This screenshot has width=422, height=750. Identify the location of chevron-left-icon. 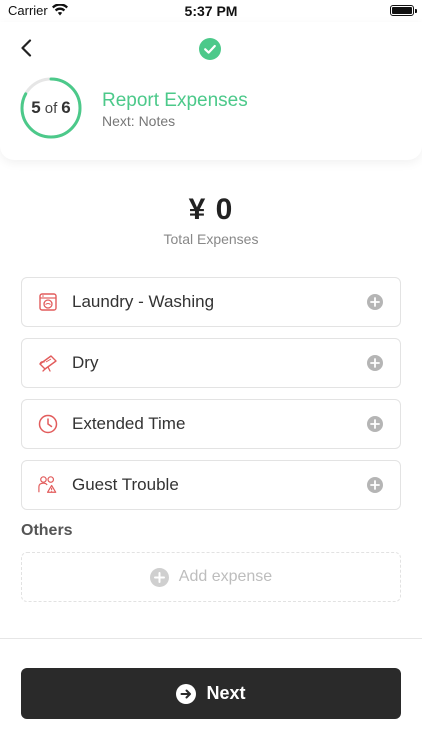
(26, 48).